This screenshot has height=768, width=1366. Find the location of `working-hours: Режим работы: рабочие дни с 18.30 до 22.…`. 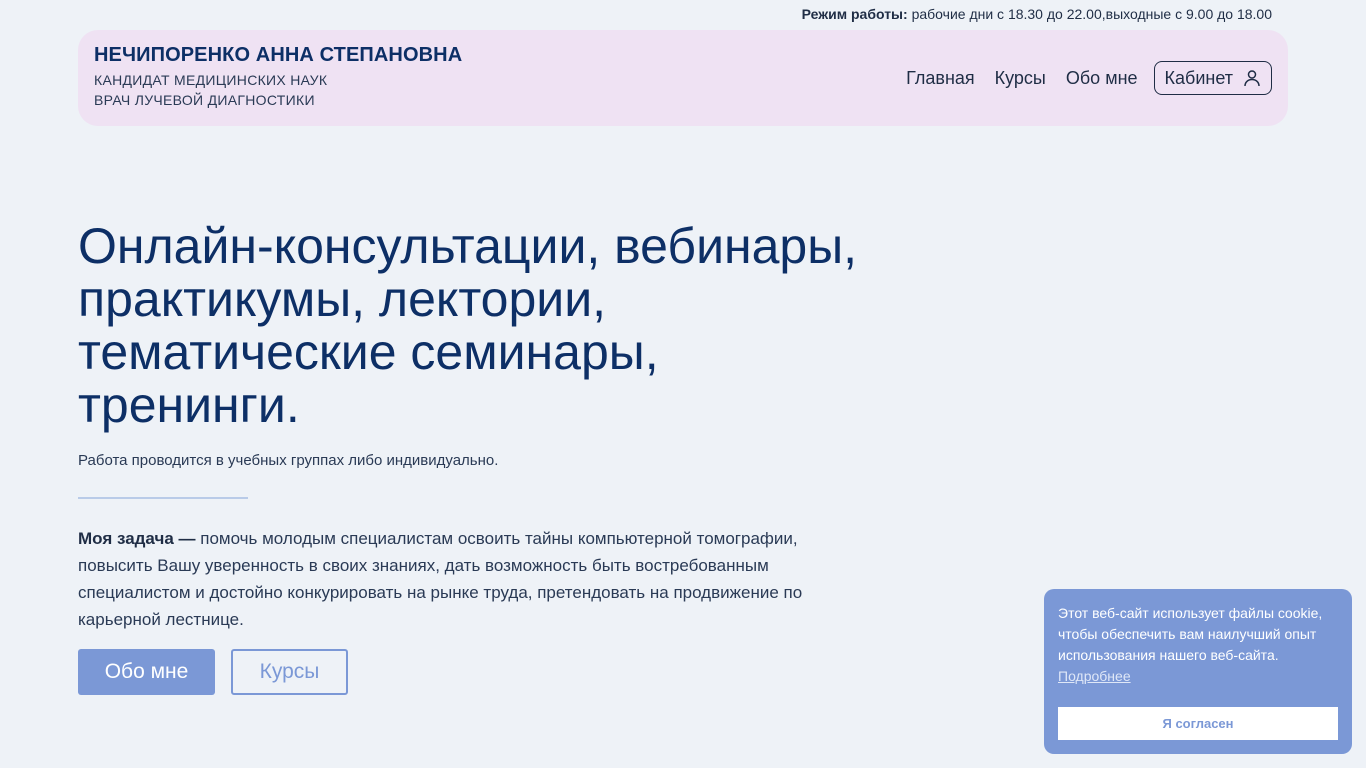

working-hours: Режим работы: рабочие дни с 18.30 до 22.… is located at coordinates (1037, 14).